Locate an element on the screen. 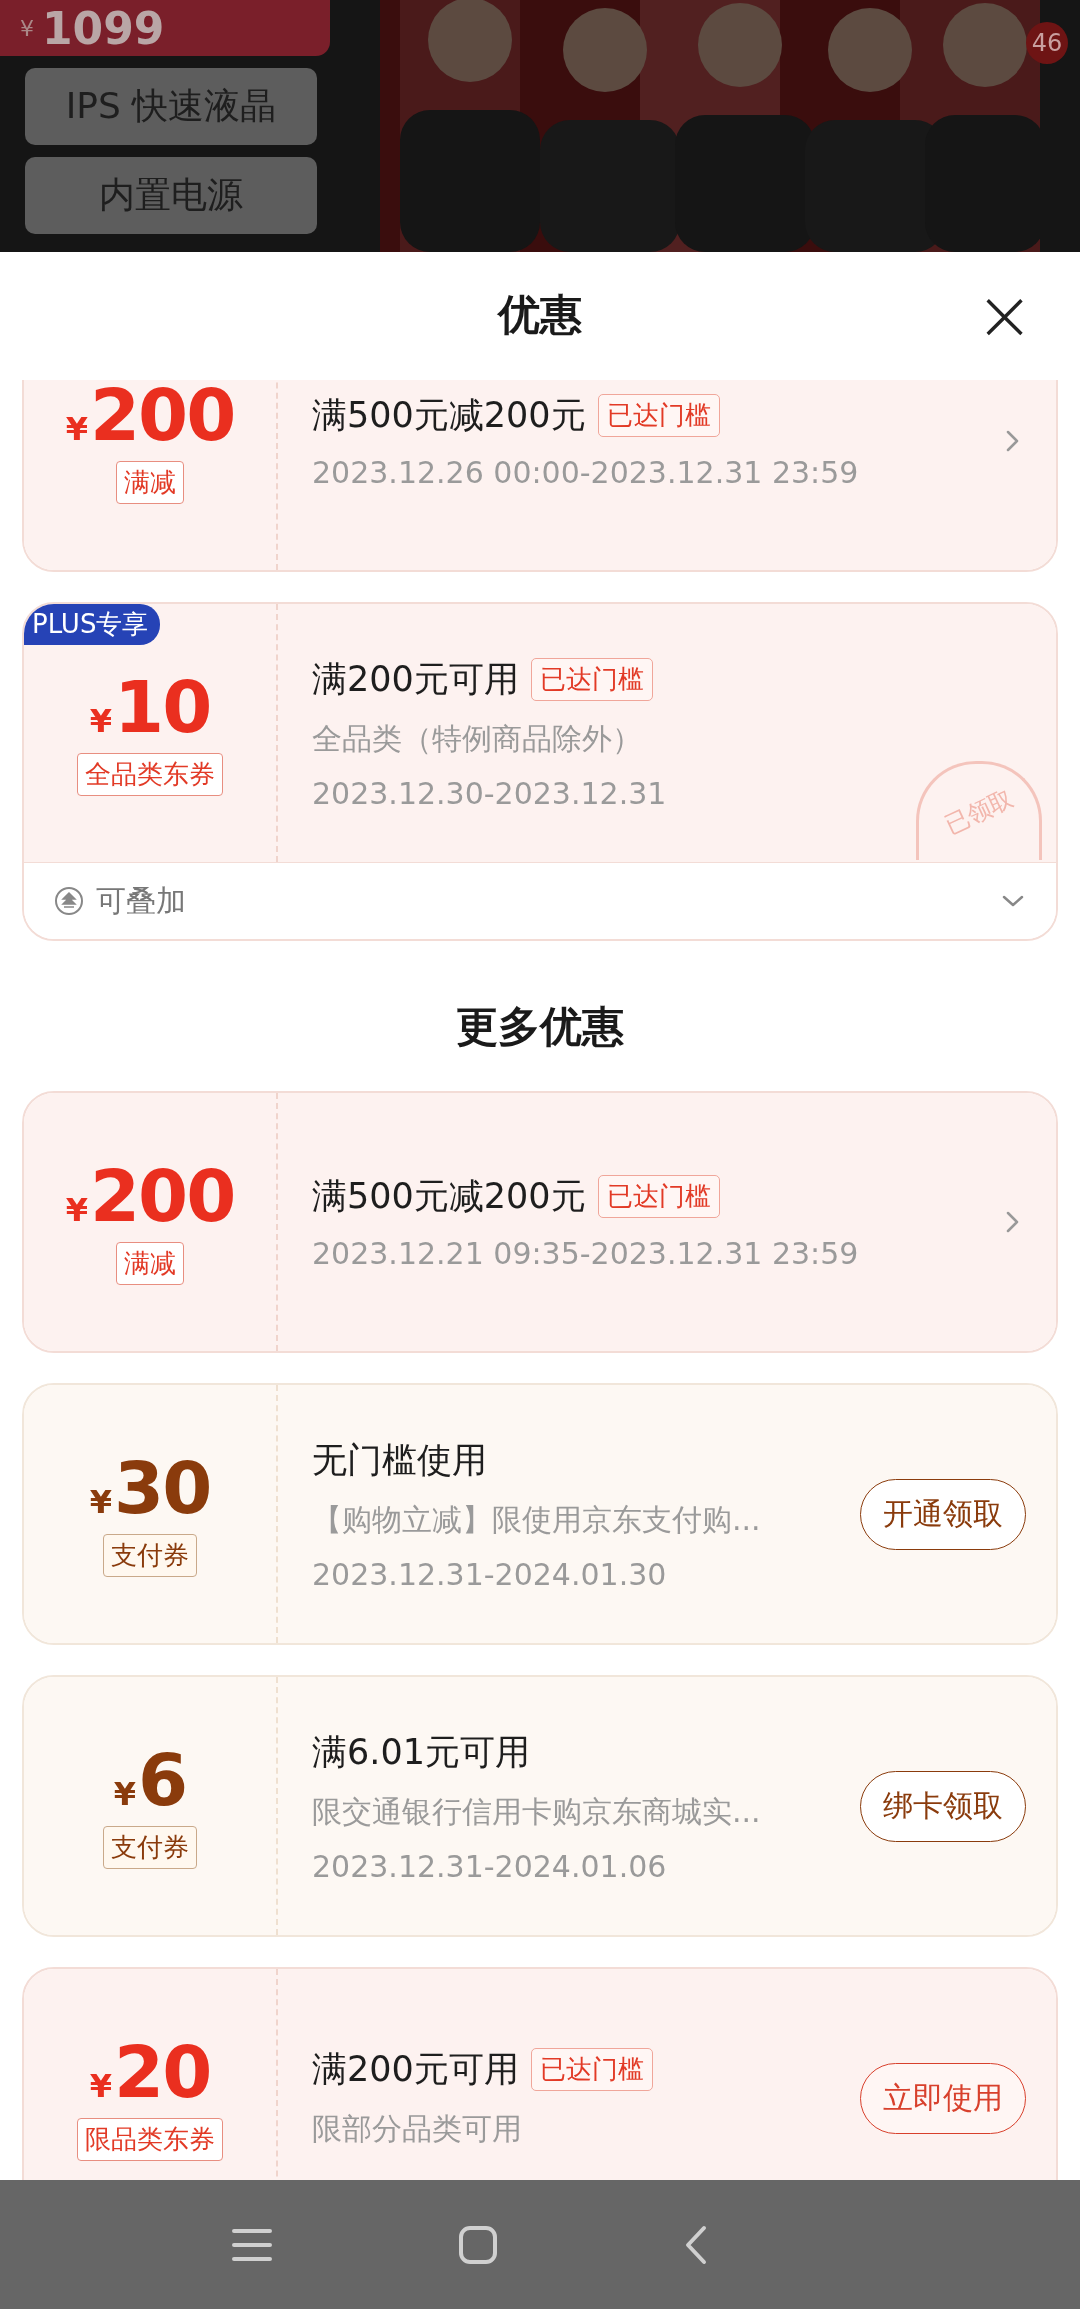 The image size is (1080, 2309). close-button: × is located at coordinates (1004, 315).